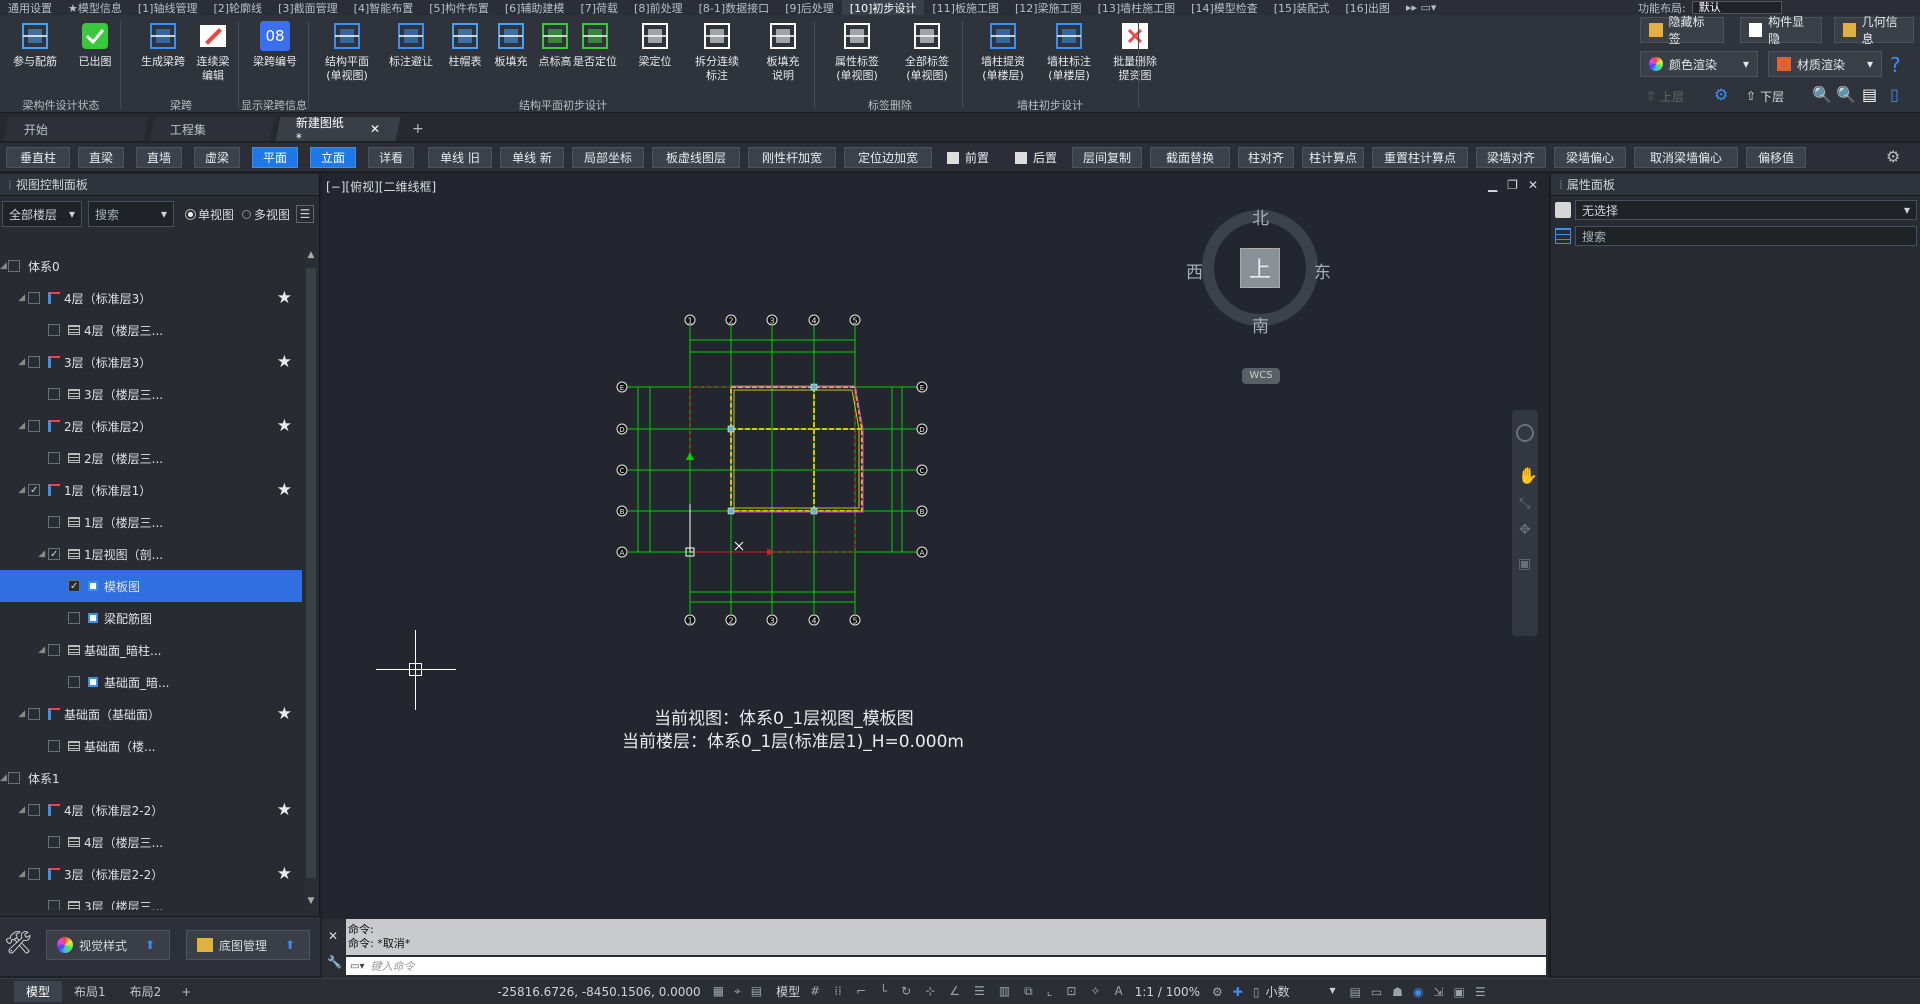 Image resolution: width=1920 pixels, height=1004 pixels. What do you see at coordinates (1137, 7) in the screenshot?
I see `menu-item: [13]墙柱施工图` at bounding box center [1137, 7].